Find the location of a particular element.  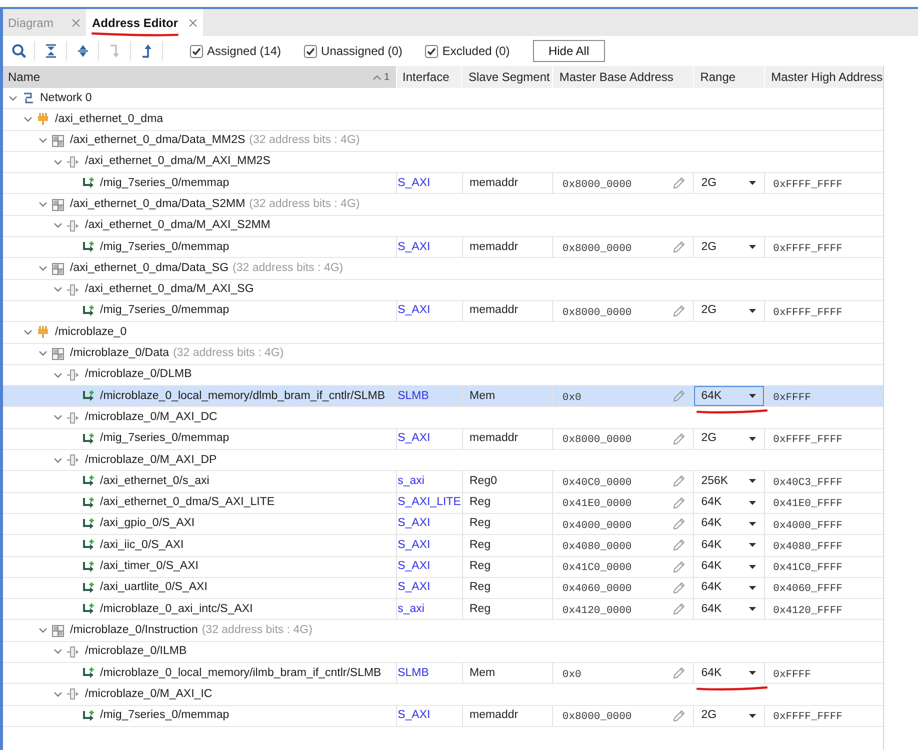

tree-row: /axi_gpio_0/S_AXI S_AXI Reg 0x4000_0000 64K 0x4000_FFFF is located at coordinates (443, 525).